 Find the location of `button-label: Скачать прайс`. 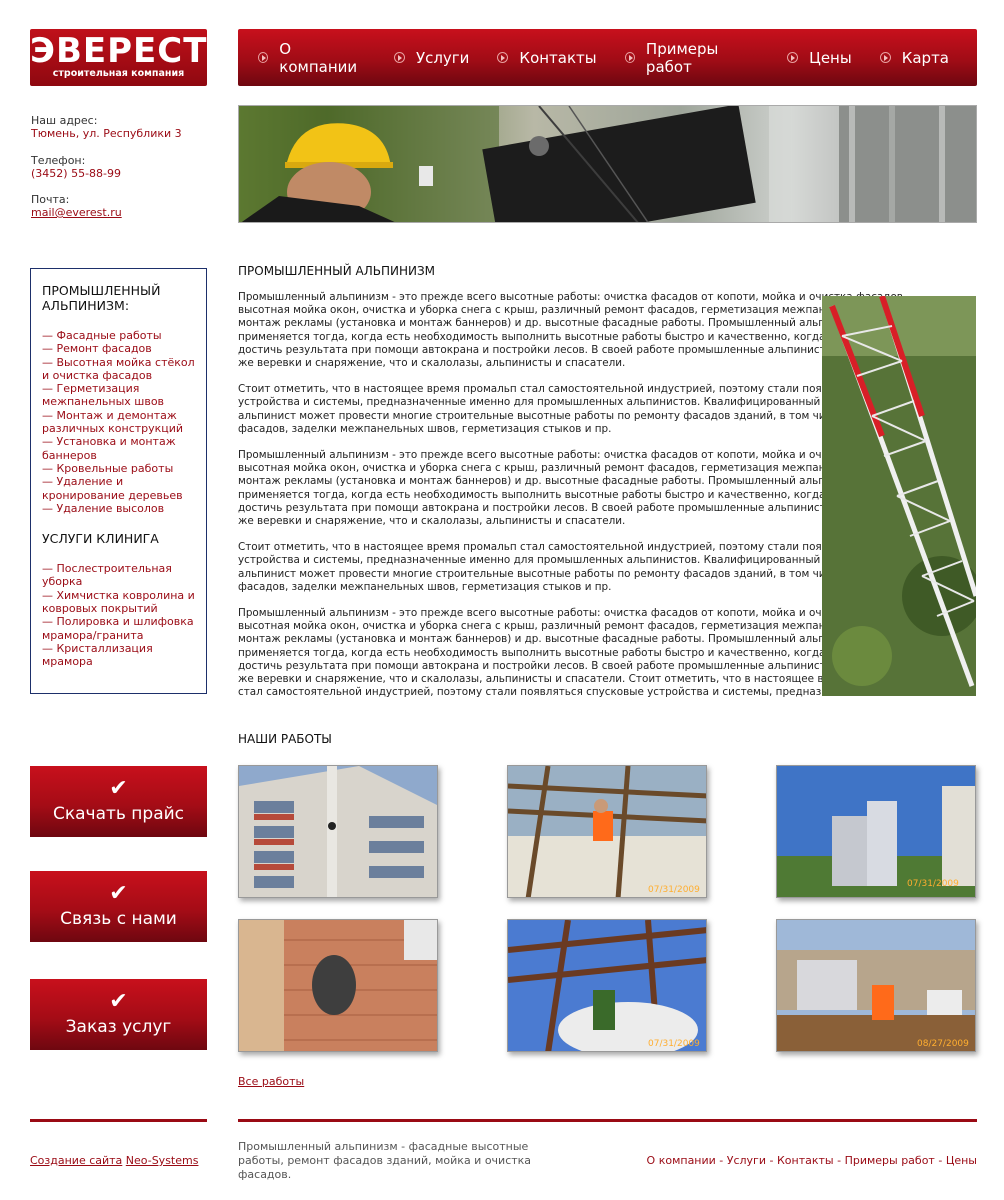

button-label: Скачать прайс is located at coordinates (118, 814).